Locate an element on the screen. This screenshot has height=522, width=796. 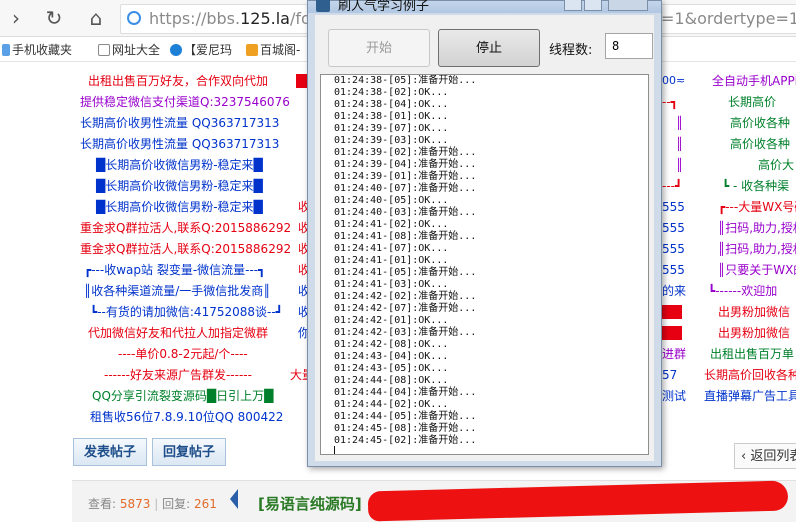
ad-item: 57 is located at coordinates (669, 375).